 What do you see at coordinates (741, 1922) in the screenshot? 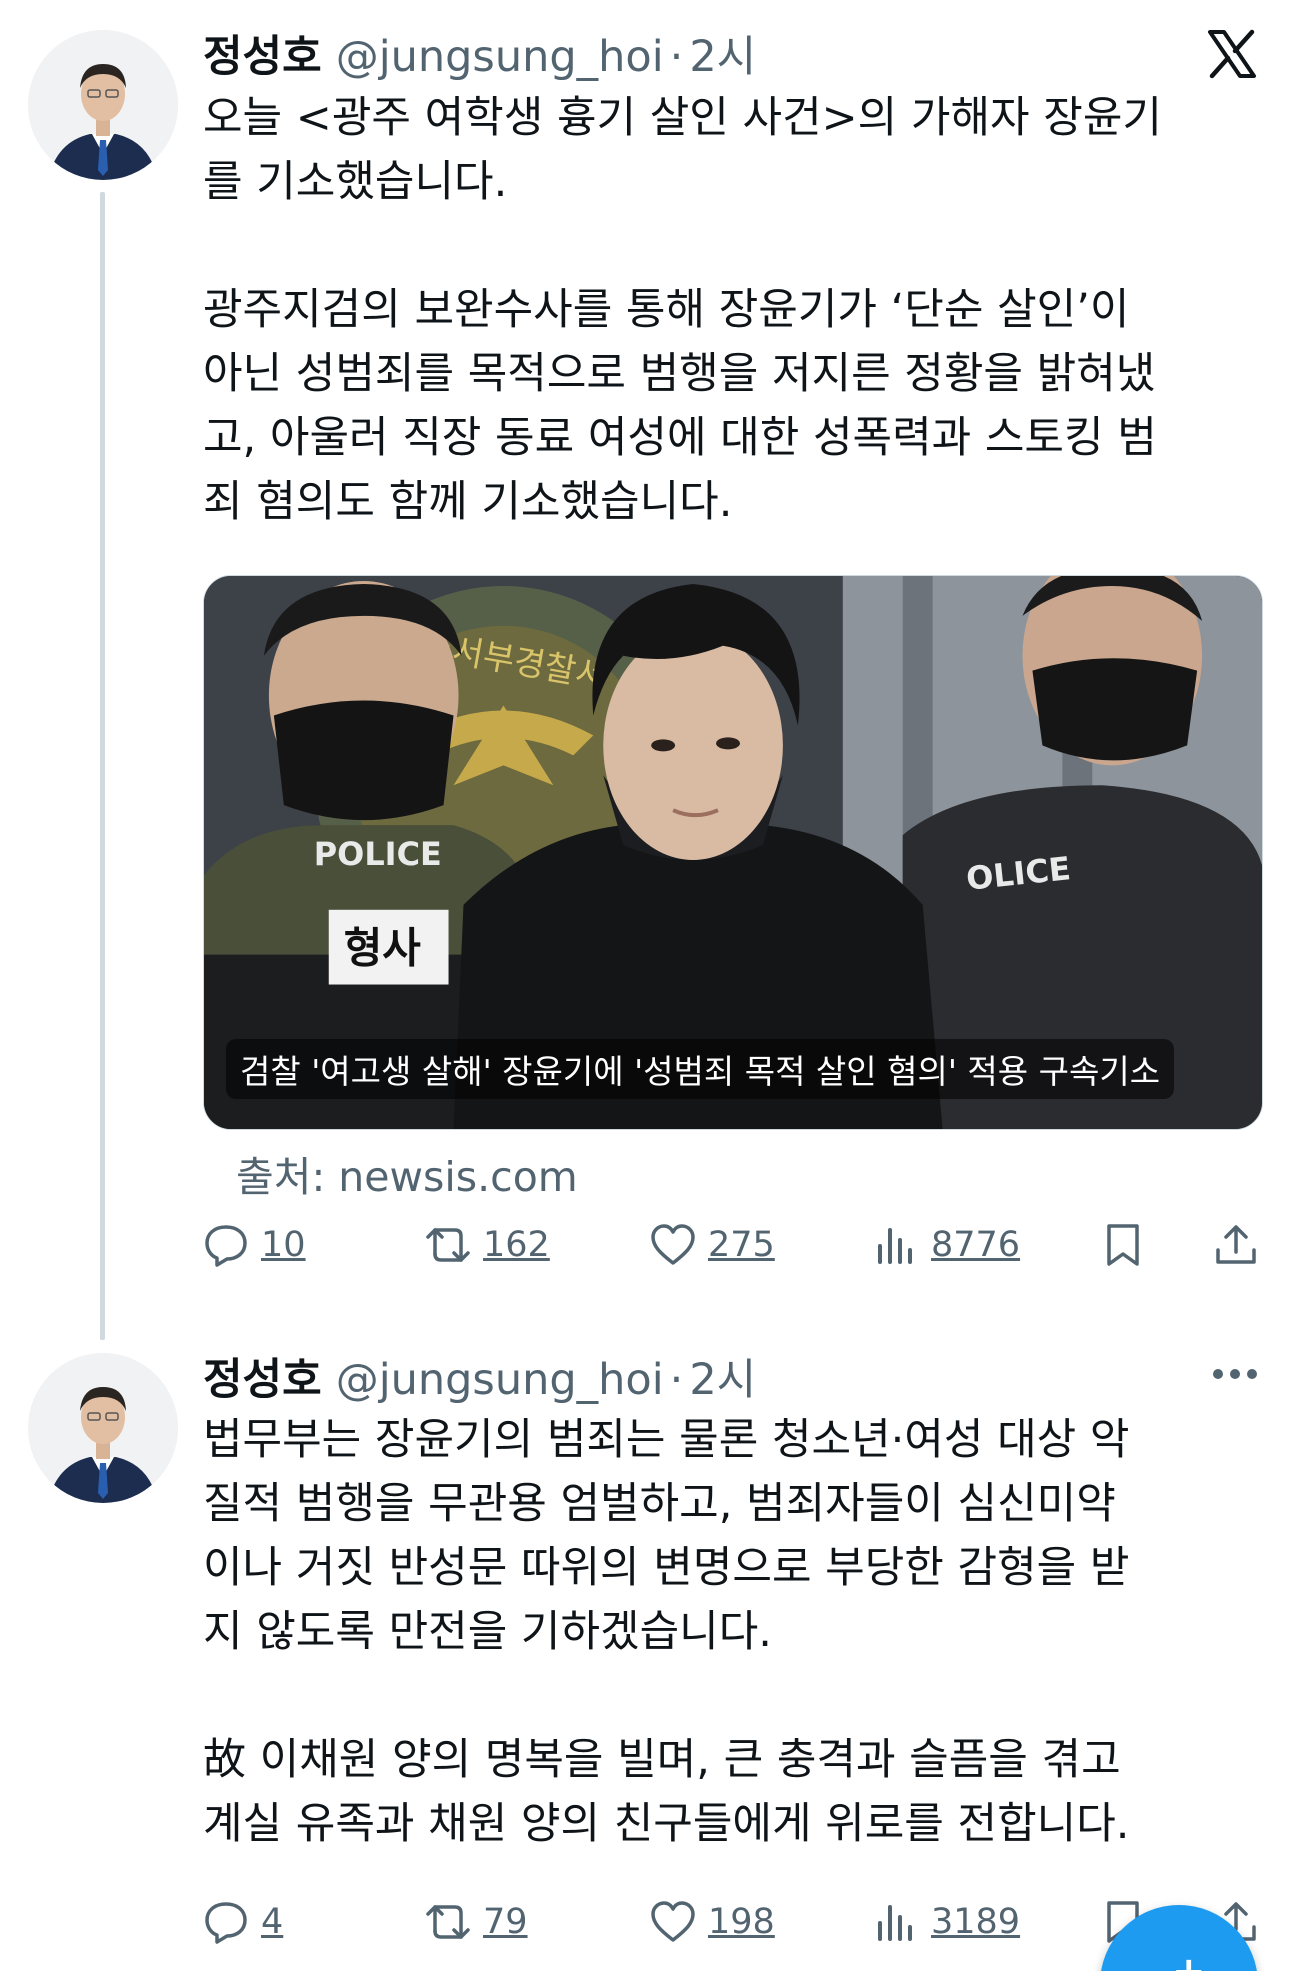
I see `like-count: 198` at bounding box center [741, 1922].